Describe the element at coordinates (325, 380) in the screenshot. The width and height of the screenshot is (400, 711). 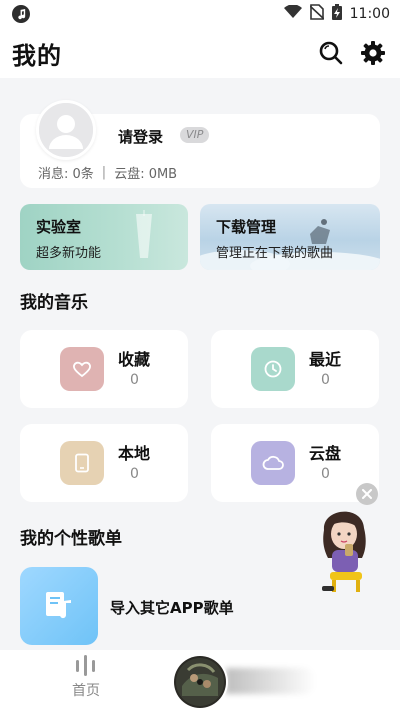
I see `recent-count: 0` at that location.